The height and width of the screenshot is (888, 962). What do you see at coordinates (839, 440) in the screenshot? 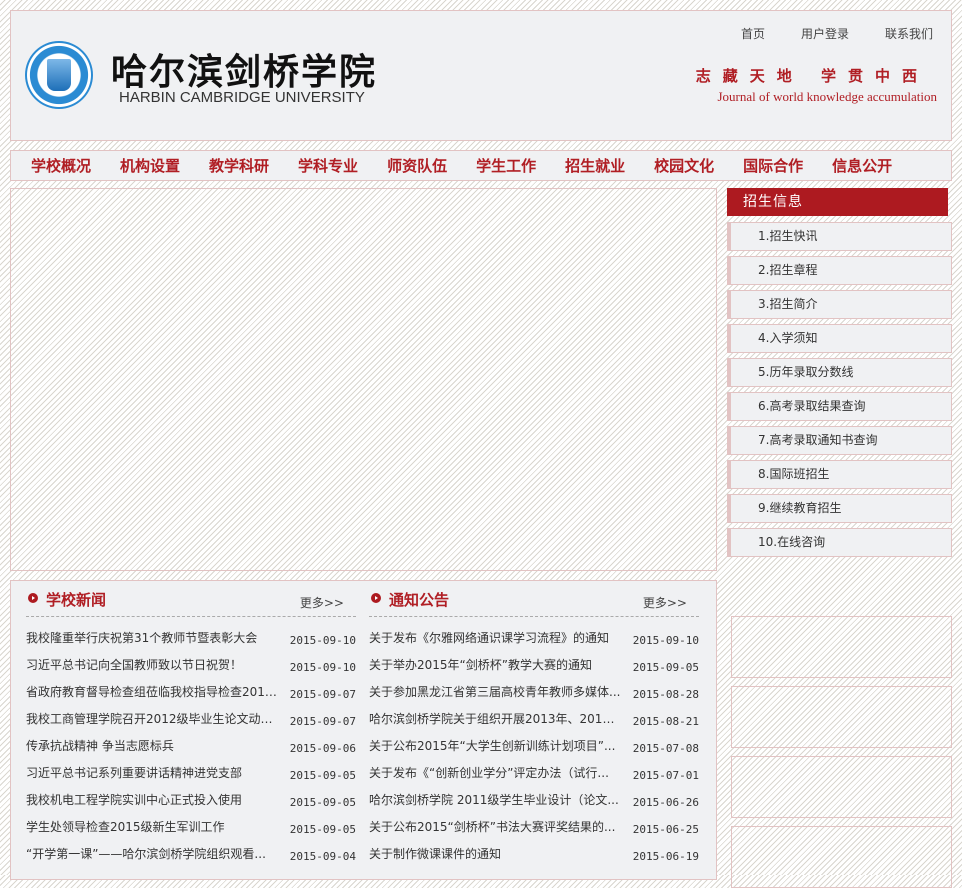
I see `admissions-menu-item: 7.高考录取通知书查询` at bounding box center [839, 440].